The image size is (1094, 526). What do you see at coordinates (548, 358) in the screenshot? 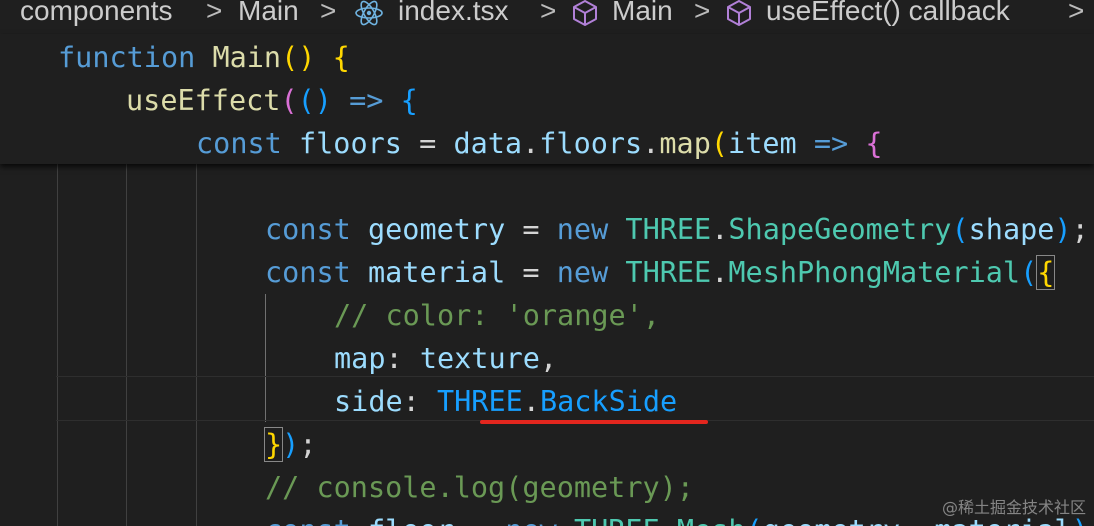
I see `token-comma: ,` at bounding box center [548, 358].